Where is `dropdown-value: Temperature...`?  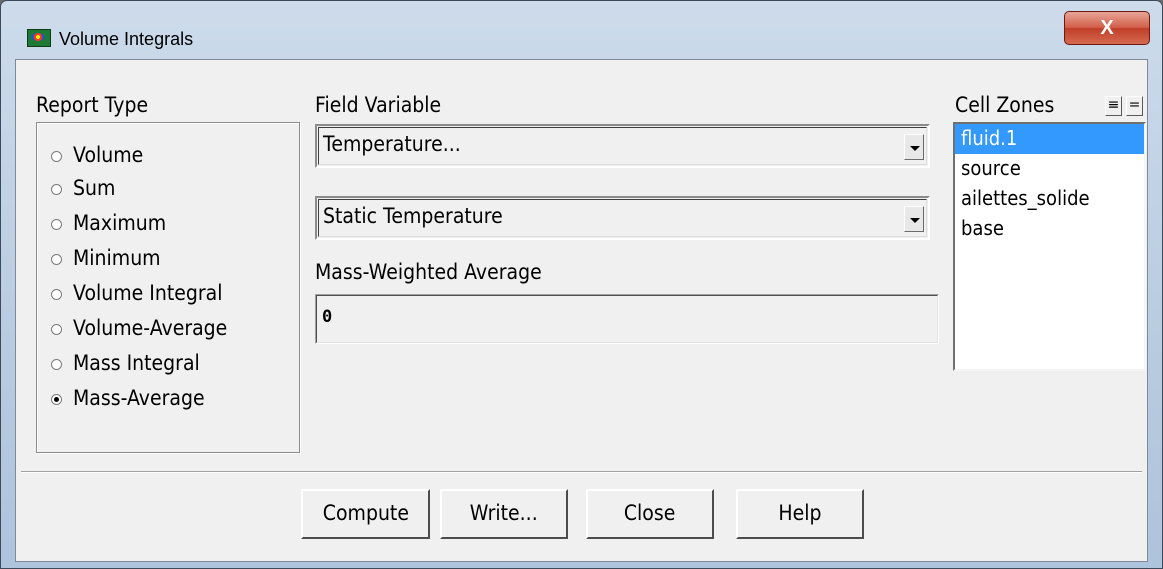 dropdown-value: Temperature... is located at coordinates (392, 144).